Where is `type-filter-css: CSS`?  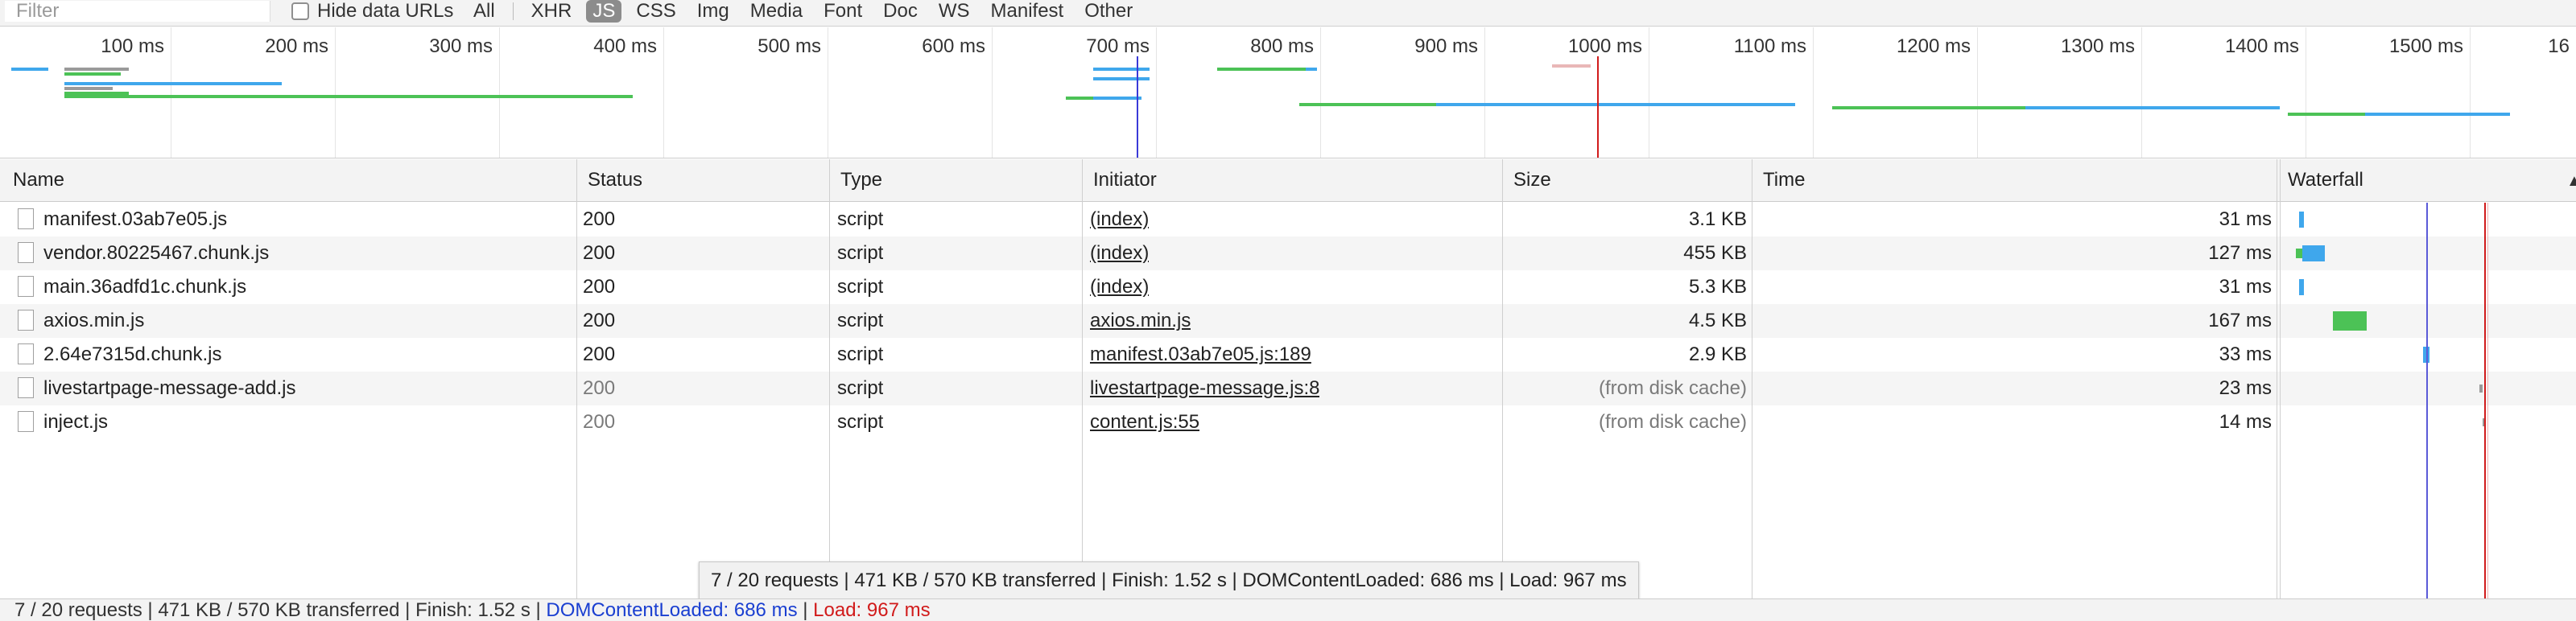
type-filter-css: CSS is located at coordinates (656, 11).